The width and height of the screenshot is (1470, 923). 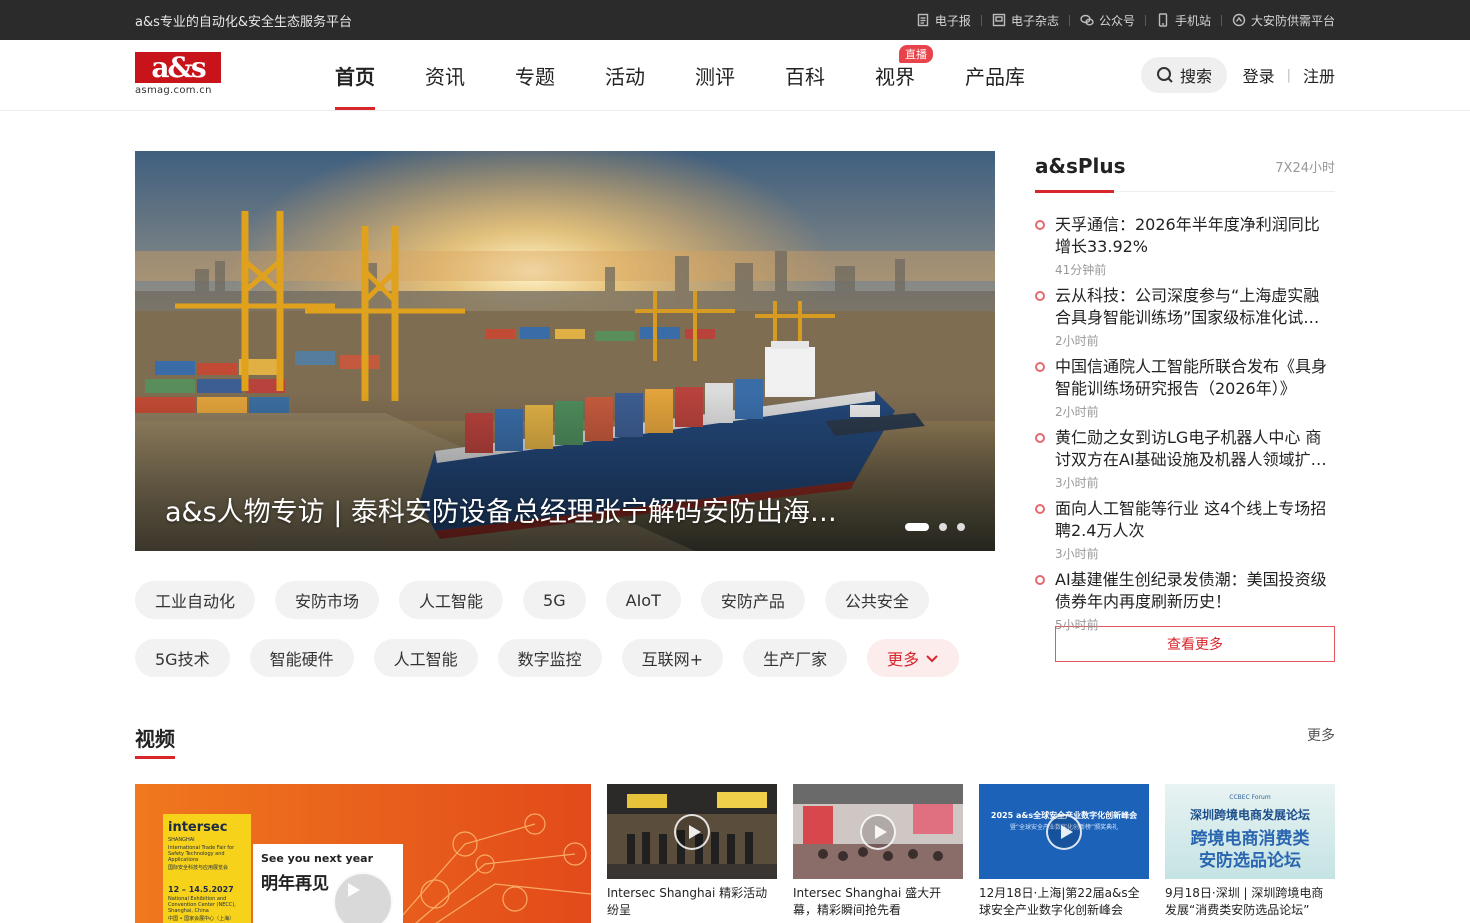 What do you see at coordinates (1195, 520) in the screenshot?
I see `news-title: 面向人工智能等行业 这4个线上专场招聘2.4万人次` at bounding box center [1195, 520].